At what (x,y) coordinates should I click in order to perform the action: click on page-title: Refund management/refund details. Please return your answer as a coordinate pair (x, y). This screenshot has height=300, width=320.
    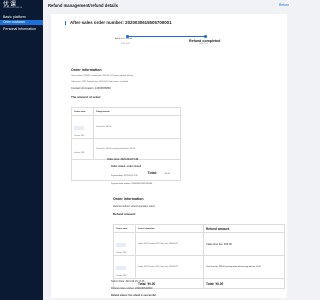
    Looking at the image, I should click on (83, 5).